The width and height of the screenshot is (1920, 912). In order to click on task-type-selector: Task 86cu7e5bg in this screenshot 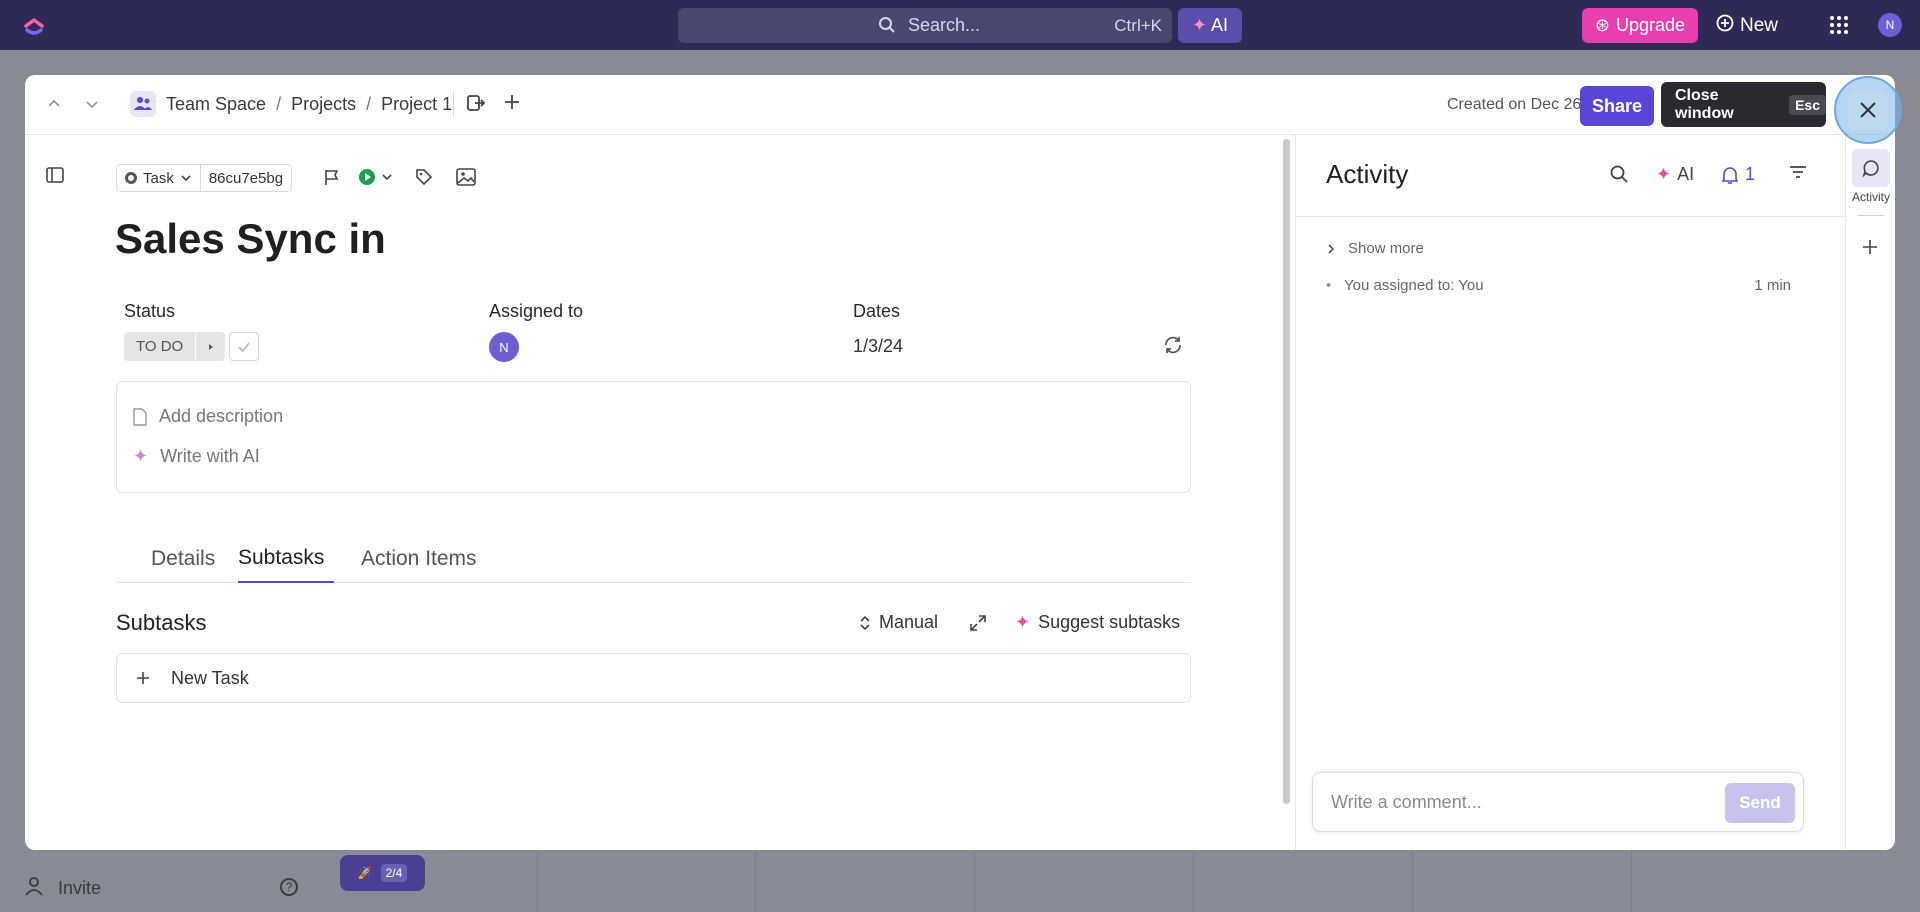, I will do `click(204, 178)`.